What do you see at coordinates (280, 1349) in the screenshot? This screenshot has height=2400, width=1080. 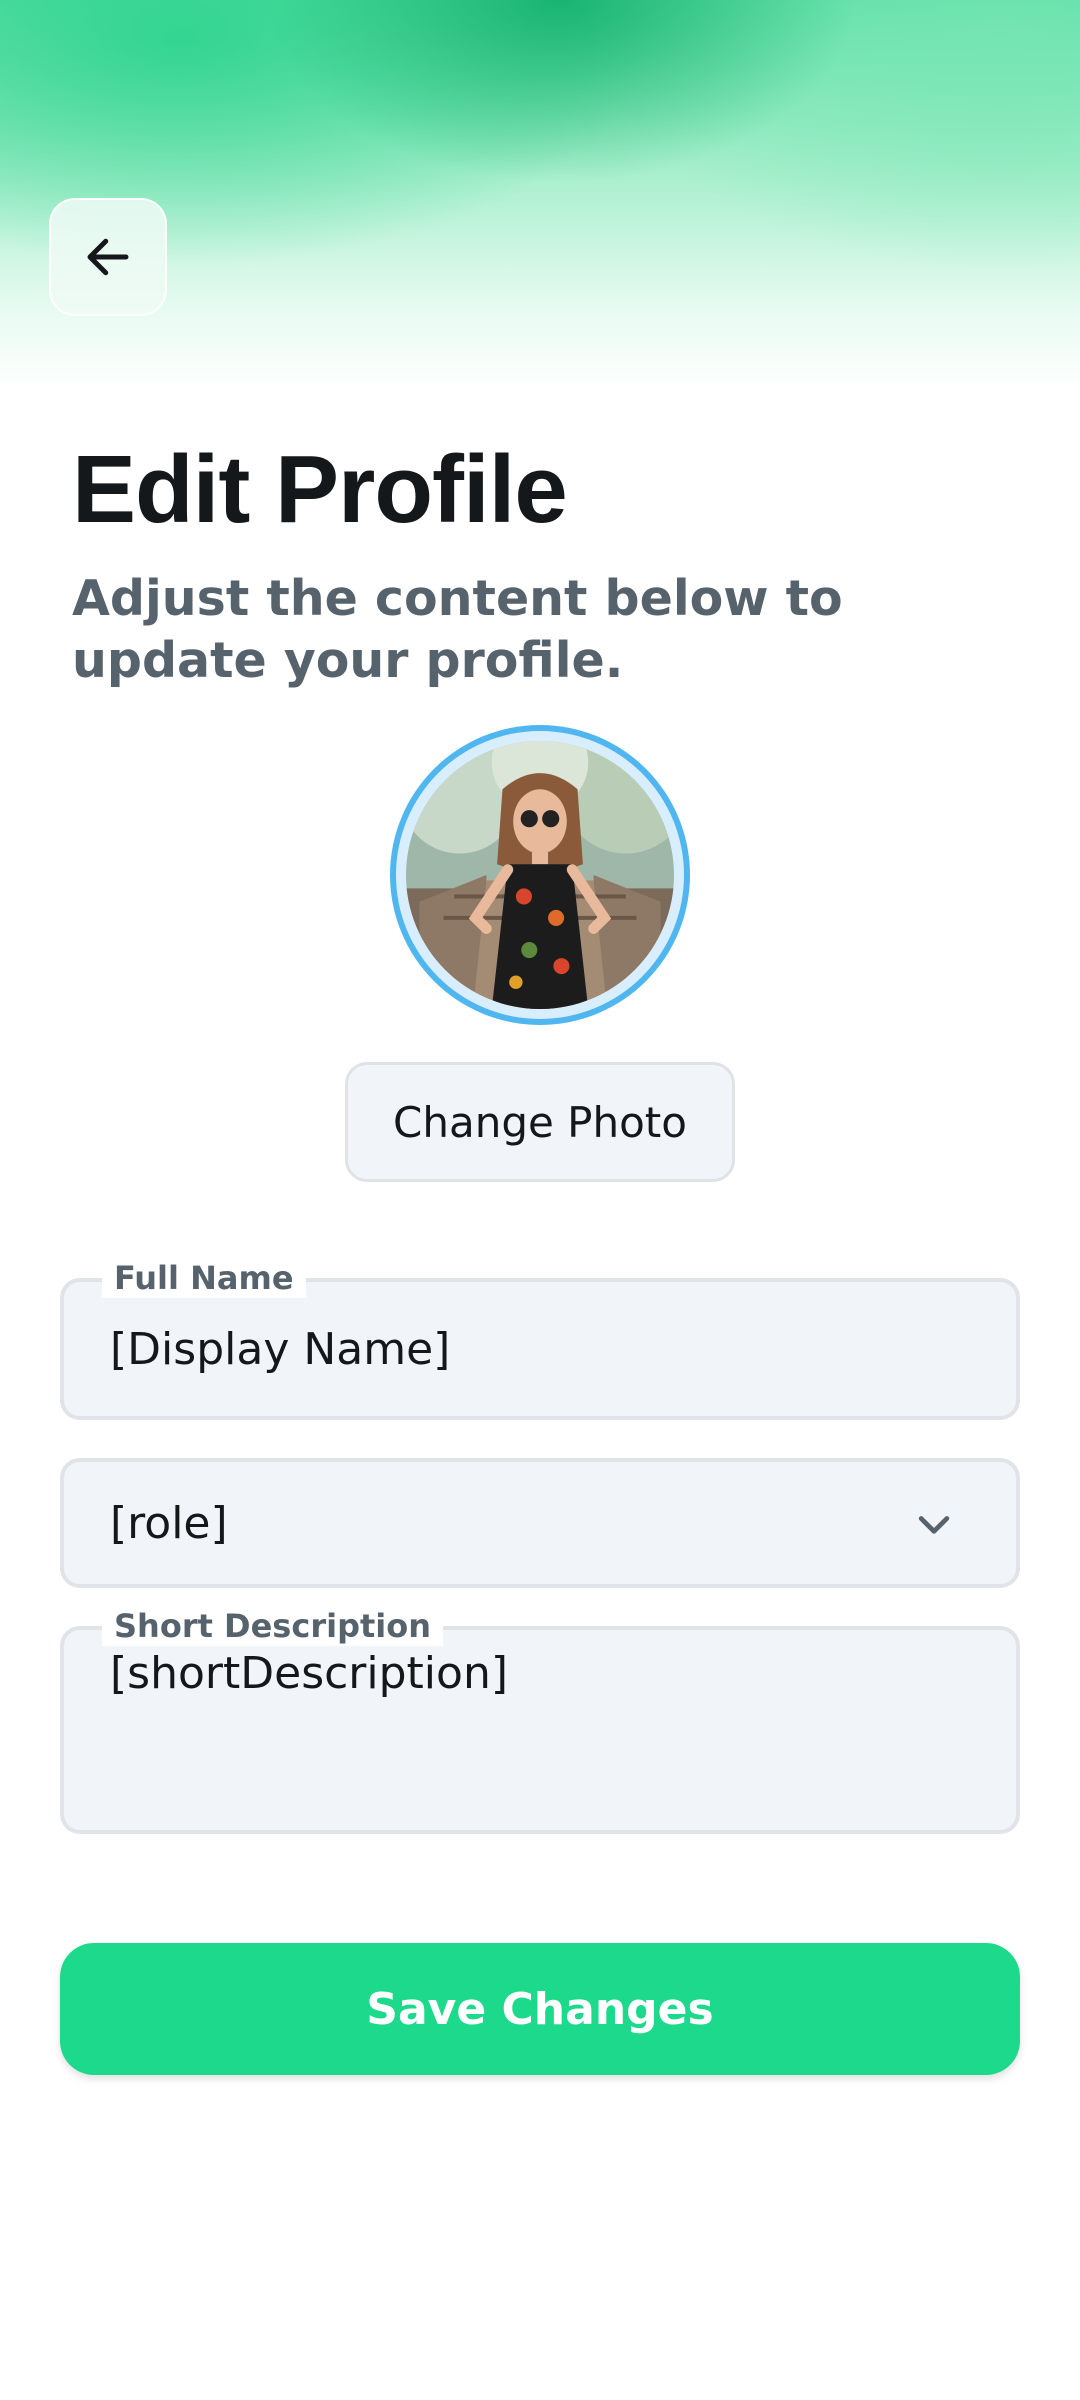 I see `full-name-value: [Display Name]` at bounding box center [280, 1349].